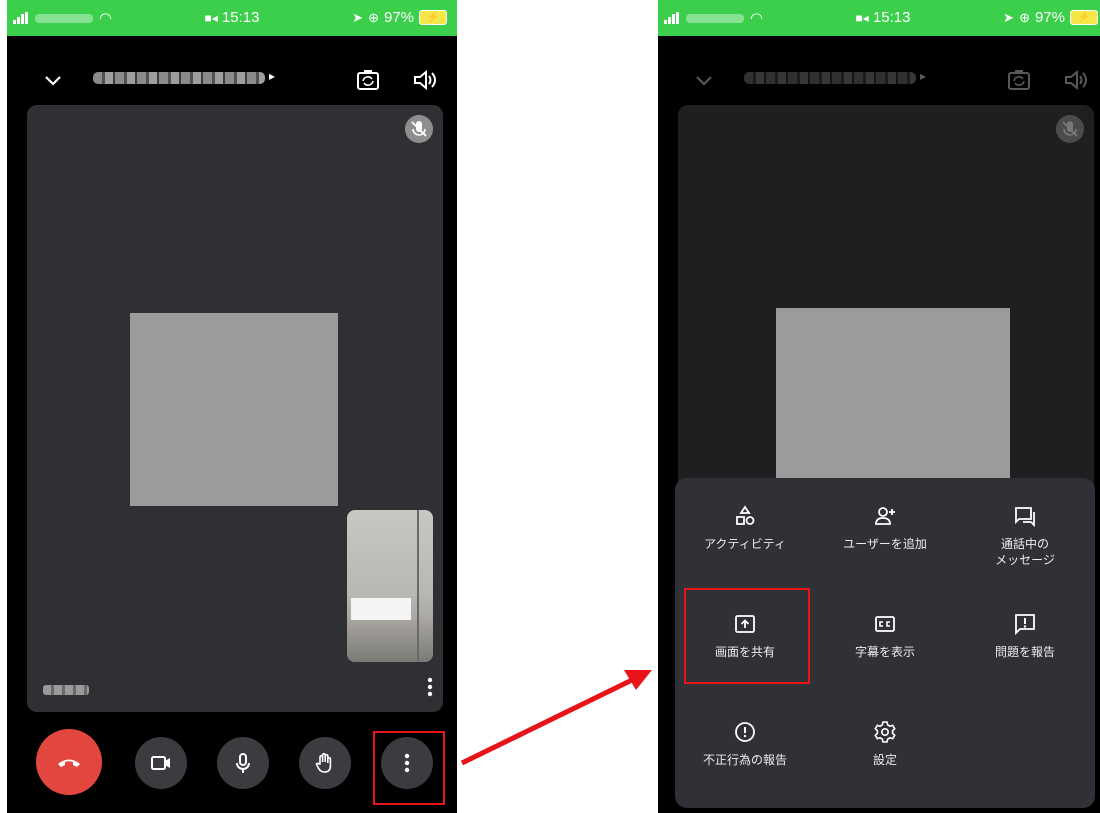  I want to click on report-abuse-icon, so click(745, 732).